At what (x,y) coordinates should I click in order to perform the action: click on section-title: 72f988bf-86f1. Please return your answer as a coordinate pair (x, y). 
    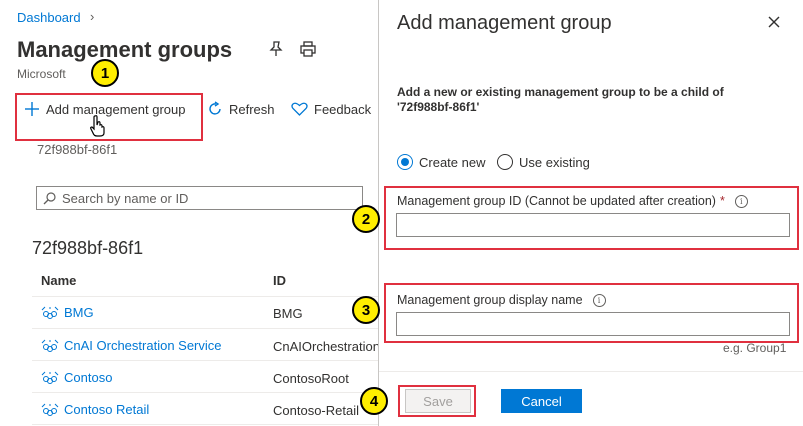
    Looking at the image, I should click on (88, 248).